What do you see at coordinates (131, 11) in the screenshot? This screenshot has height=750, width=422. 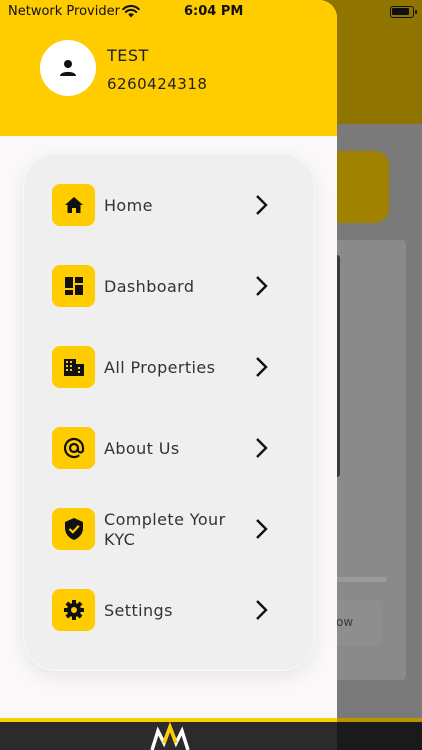 I see `wifi-icon` at bounding box center [131, 11].